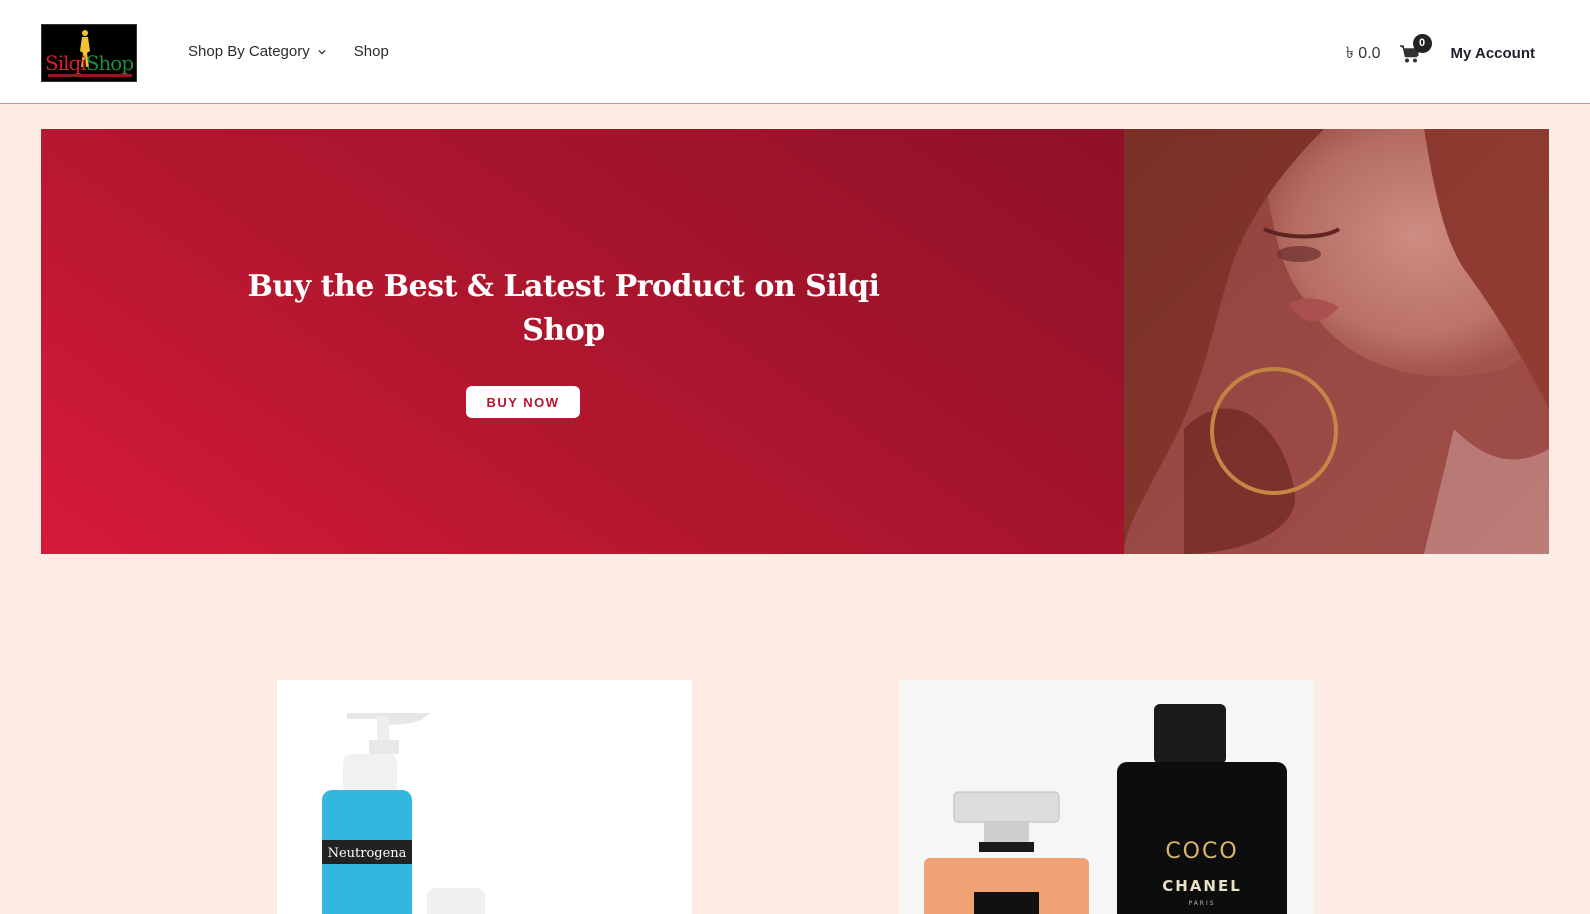 The image size is (1590, 914). I want to click on neutrogena-label: Neutrogena, so click(367, 853).